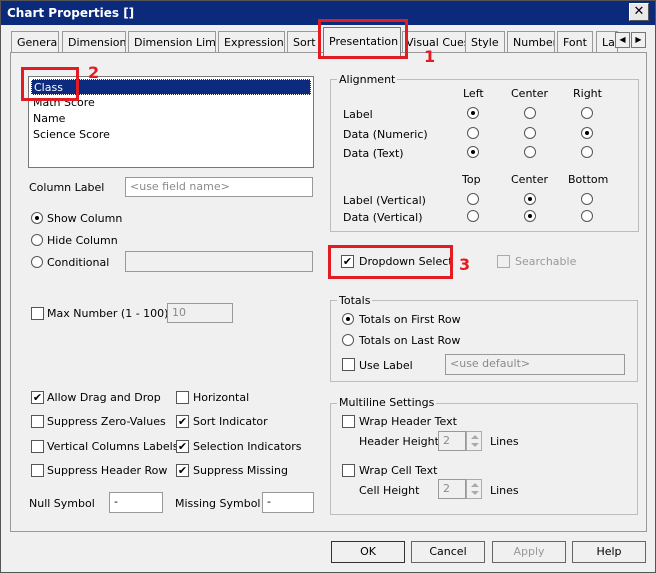 This screenshot has width=656, height=573. Describe the element at coordinates (373, 153) in the screenshot. I see `align-row-data-text: Data (Text)` at that location.